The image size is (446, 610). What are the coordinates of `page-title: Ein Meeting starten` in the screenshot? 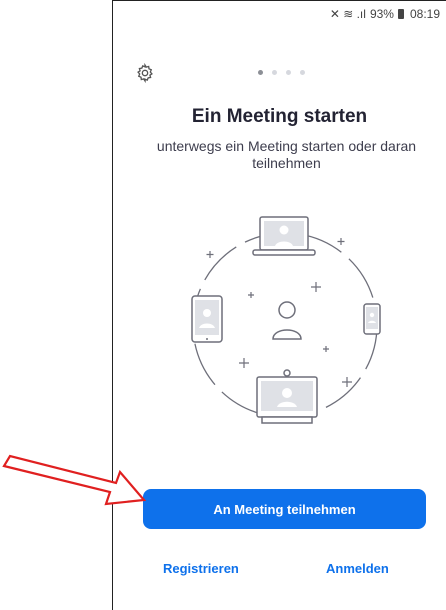 It's located at (279, 116).